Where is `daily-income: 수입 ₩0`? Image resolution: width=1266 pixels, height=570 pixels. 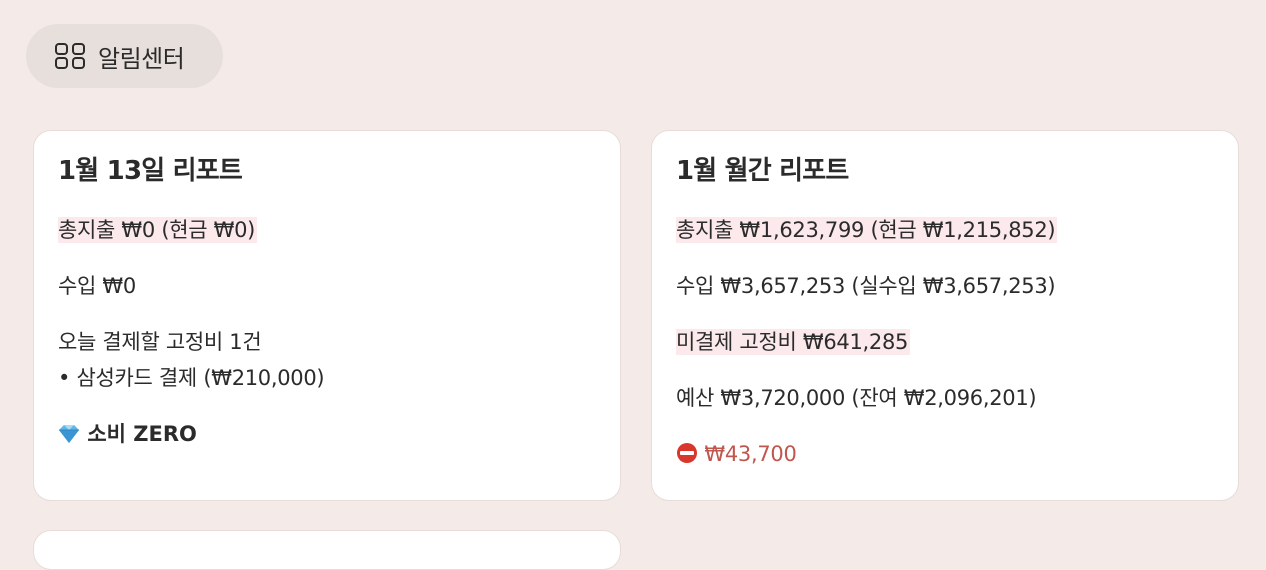
daily-income: 수입 ₩0 is located at coordinates (97, 286).